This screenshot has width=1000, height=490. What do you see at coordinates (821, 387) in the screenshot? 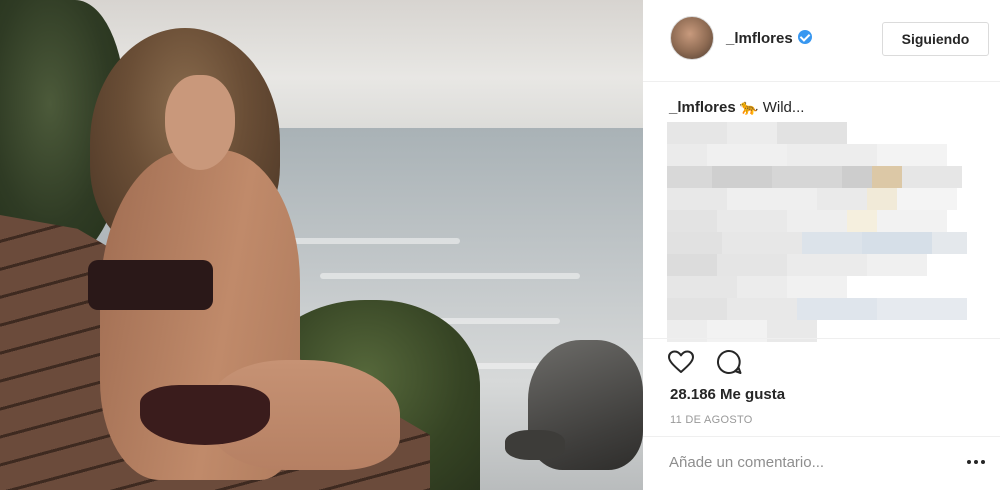
I see `post-actions: 28.186 Me gusta 11 DE AGOSTO` at bounding box center [821, 387].